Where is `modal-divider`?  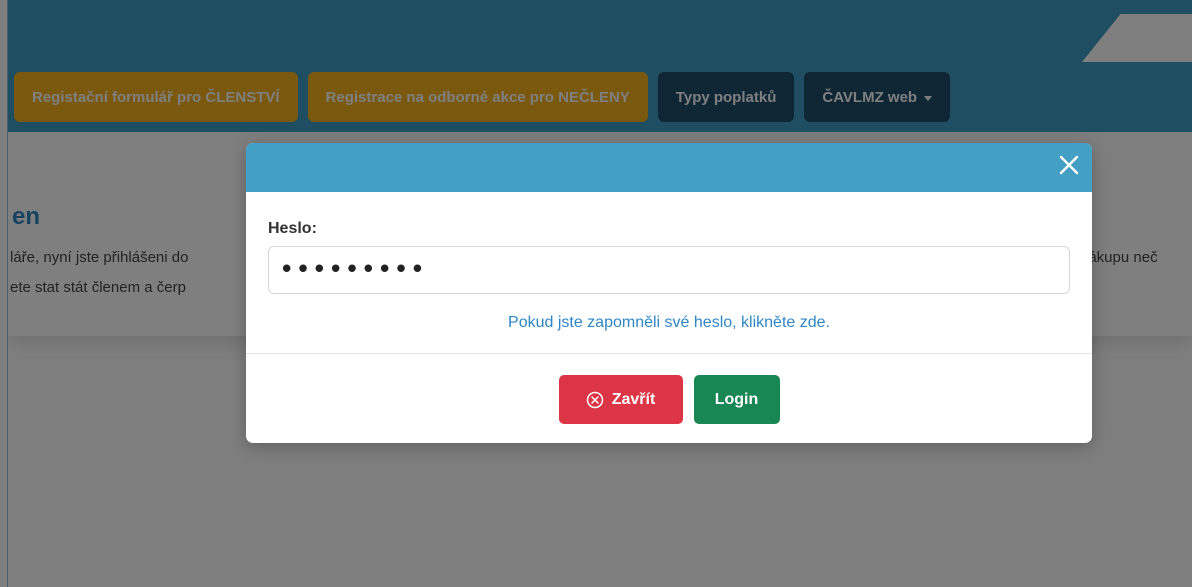
modal-divider is located at coordinates (669, 353).